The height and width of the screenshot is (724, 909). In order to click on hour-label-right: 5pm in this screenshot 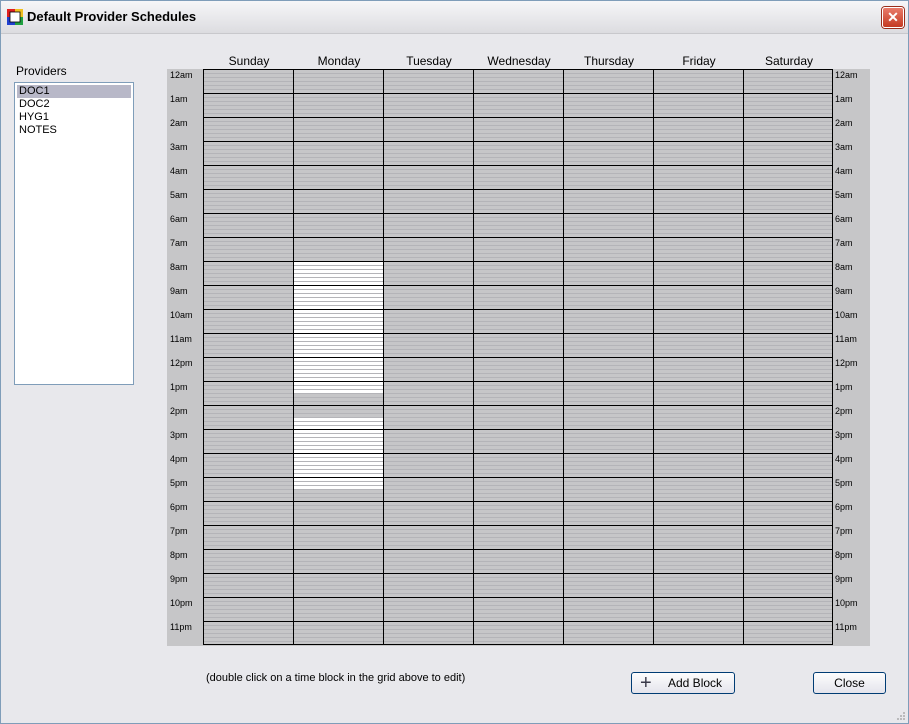, I will do `click(844, 483)`.